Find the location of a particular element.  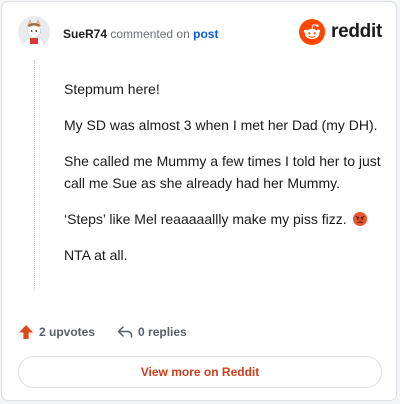

reddit-snoo-icon is located at coordinates (312, 32).